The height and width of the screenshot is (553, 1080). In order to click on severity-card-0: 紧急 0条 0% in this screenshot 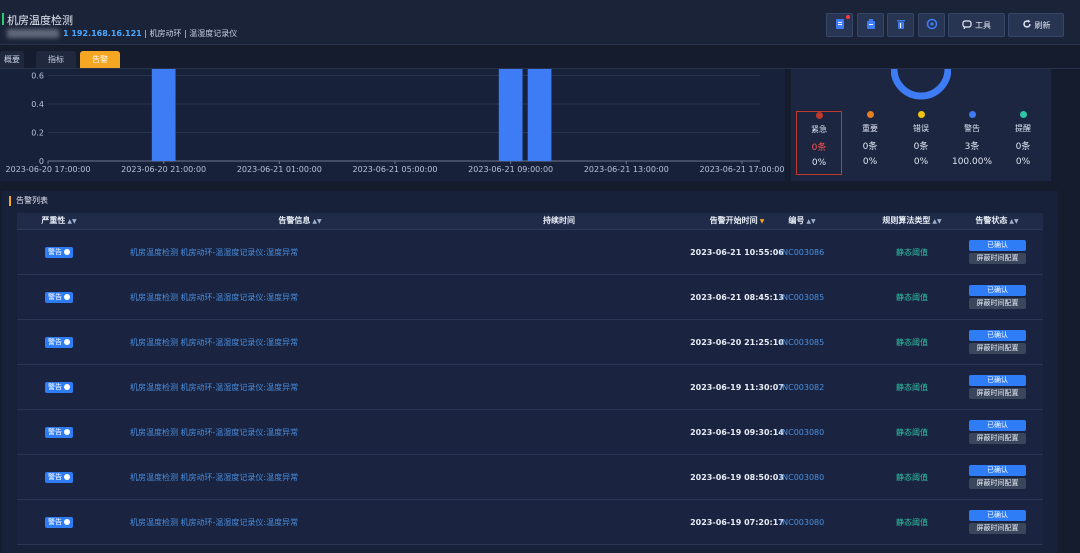, I will do `click(819, 143)`.